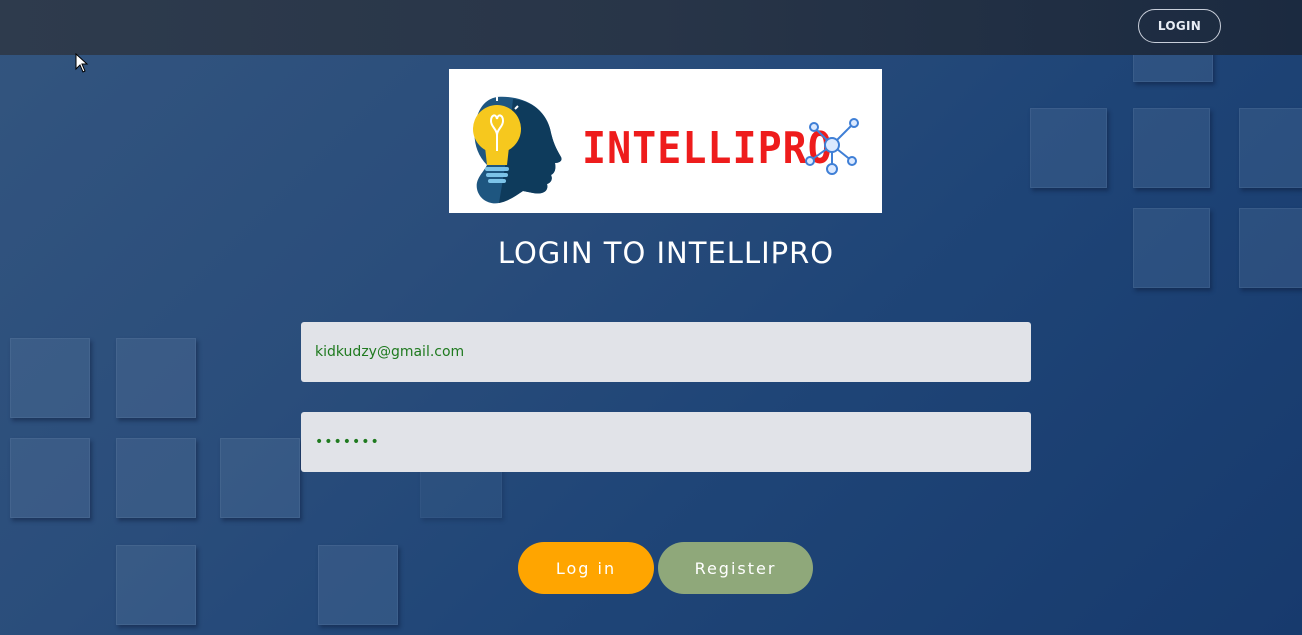  What do you see at coordinates (517, 150) in the screenshot?
I see `head-lightbulb-icon` at bounding box center [517, 150].